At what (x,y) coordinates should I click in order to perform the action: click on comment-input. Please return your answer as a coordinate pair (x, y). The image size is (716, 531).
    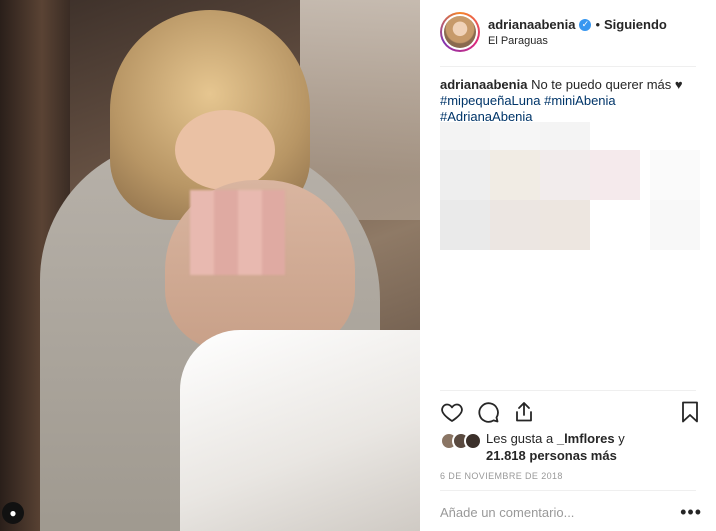
    Looking at the image, I should click on (550, 512).